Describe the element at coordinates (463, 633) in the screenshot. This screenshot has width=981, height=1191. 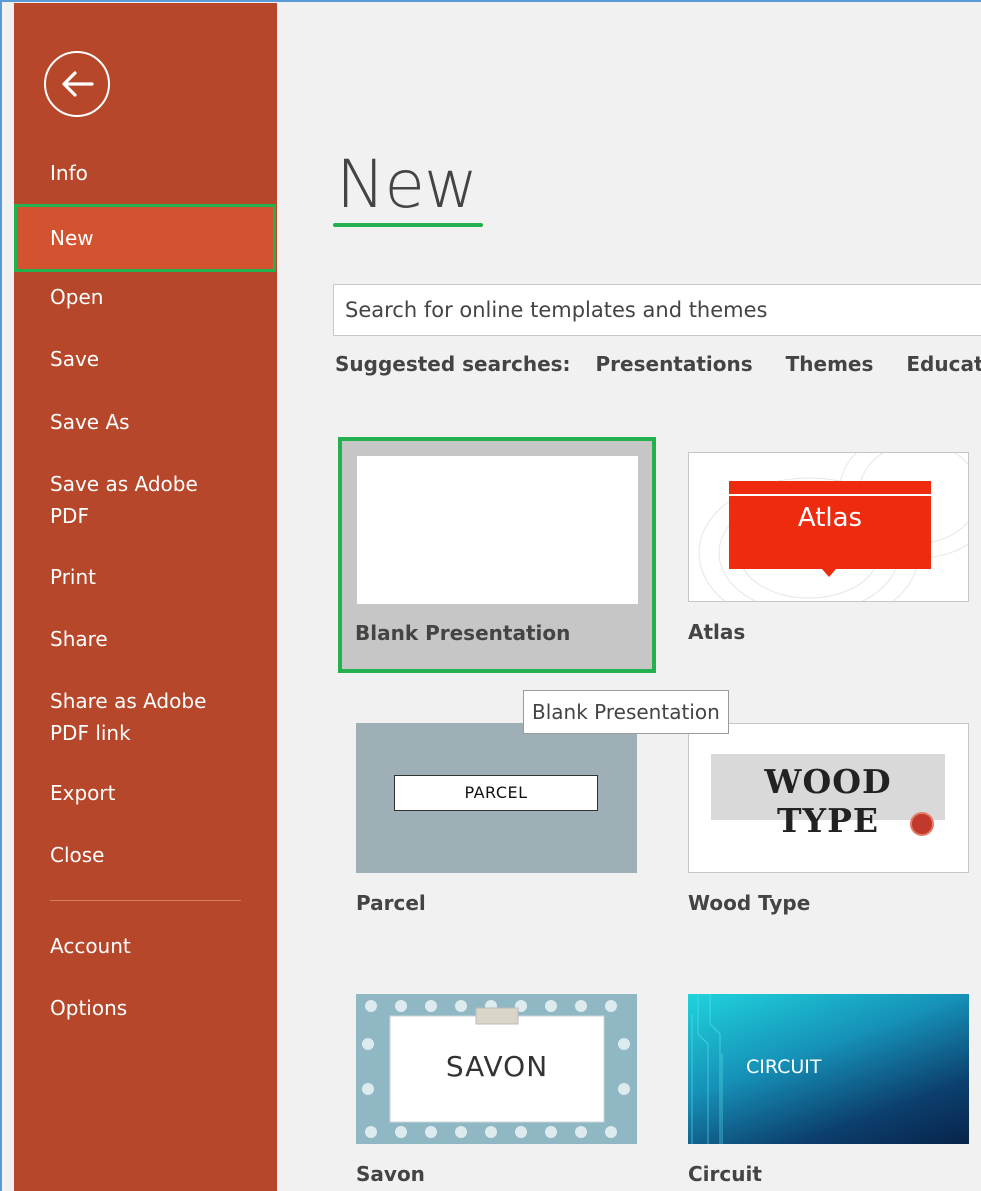
I see `template-label: Blank Presentation` at that location.